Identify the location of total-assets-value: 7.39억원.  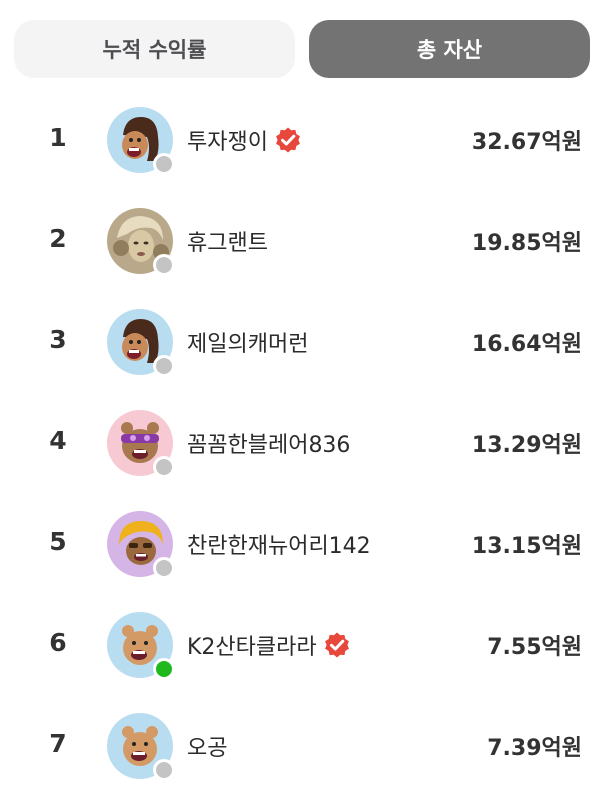
(534, 748).